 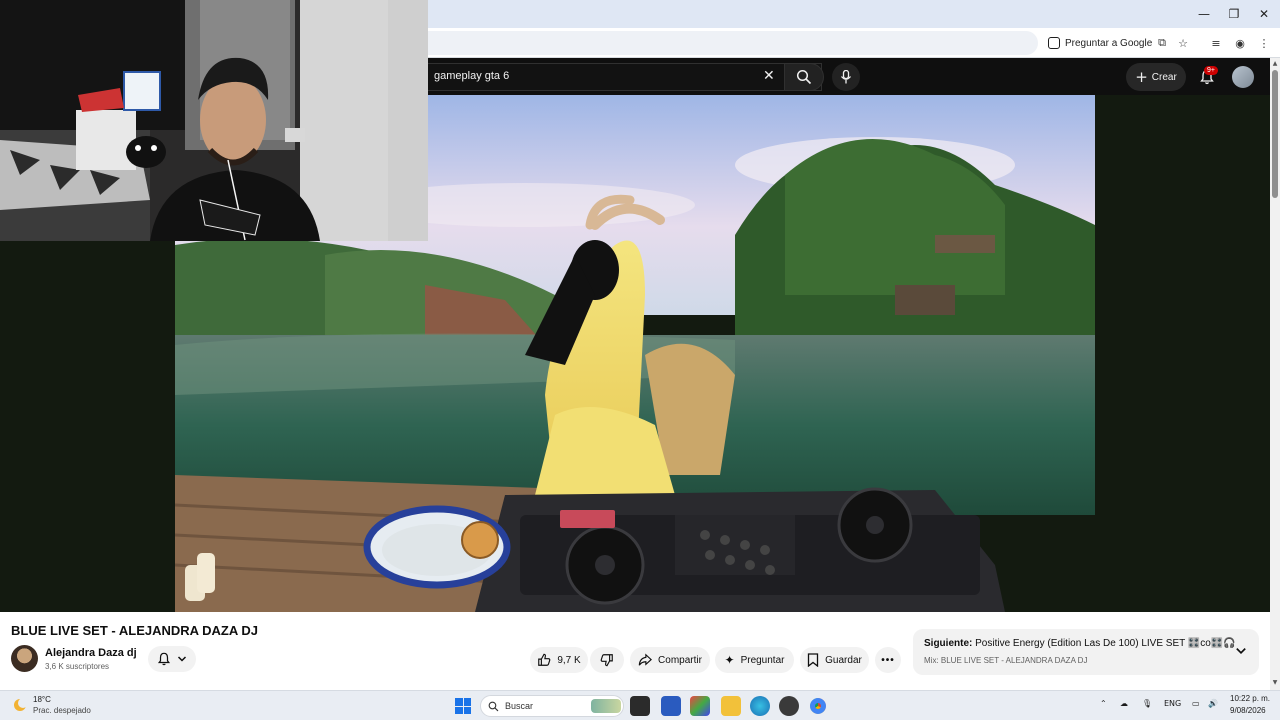 I want to click on clock-time: 10:22 p. m., so click(x=1250, y=698).